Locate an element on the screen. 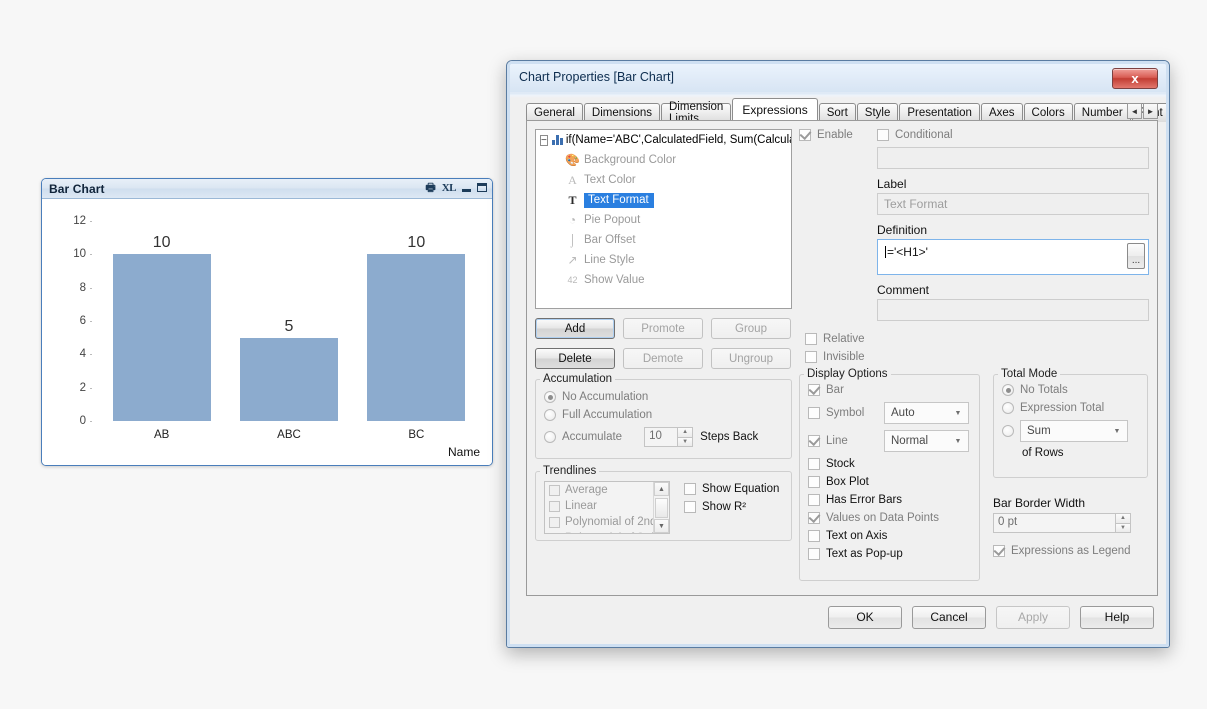 The width and height of the screenshot is (1207, 709). radio-aggregation-icon is located at coordinates (1008, 431).